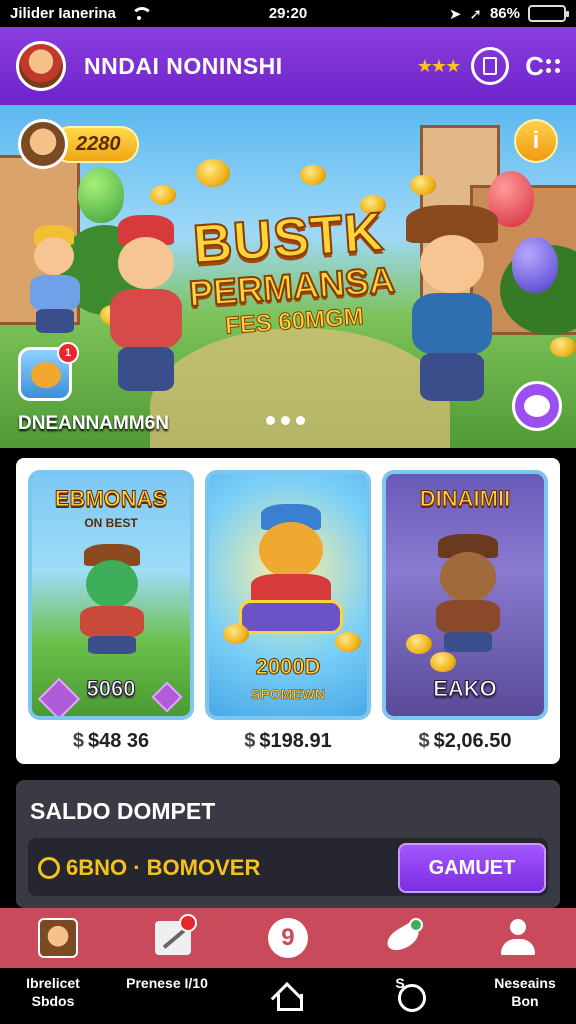  I want to click on pet-face-button, so click(537, 406).